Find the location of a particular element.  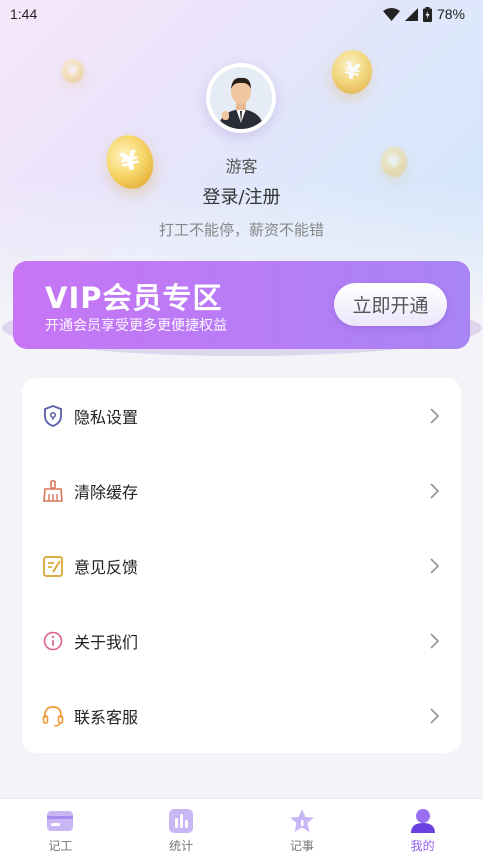

tab-label: 我的 is located at coordinates (422, 846).